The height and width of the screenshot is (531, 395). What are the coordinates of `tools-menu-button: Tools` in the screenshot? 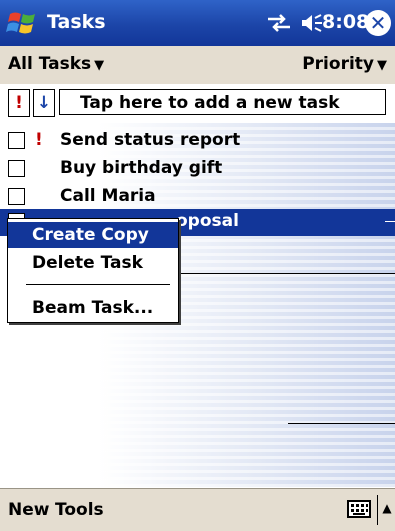 It's located at (79, 510).